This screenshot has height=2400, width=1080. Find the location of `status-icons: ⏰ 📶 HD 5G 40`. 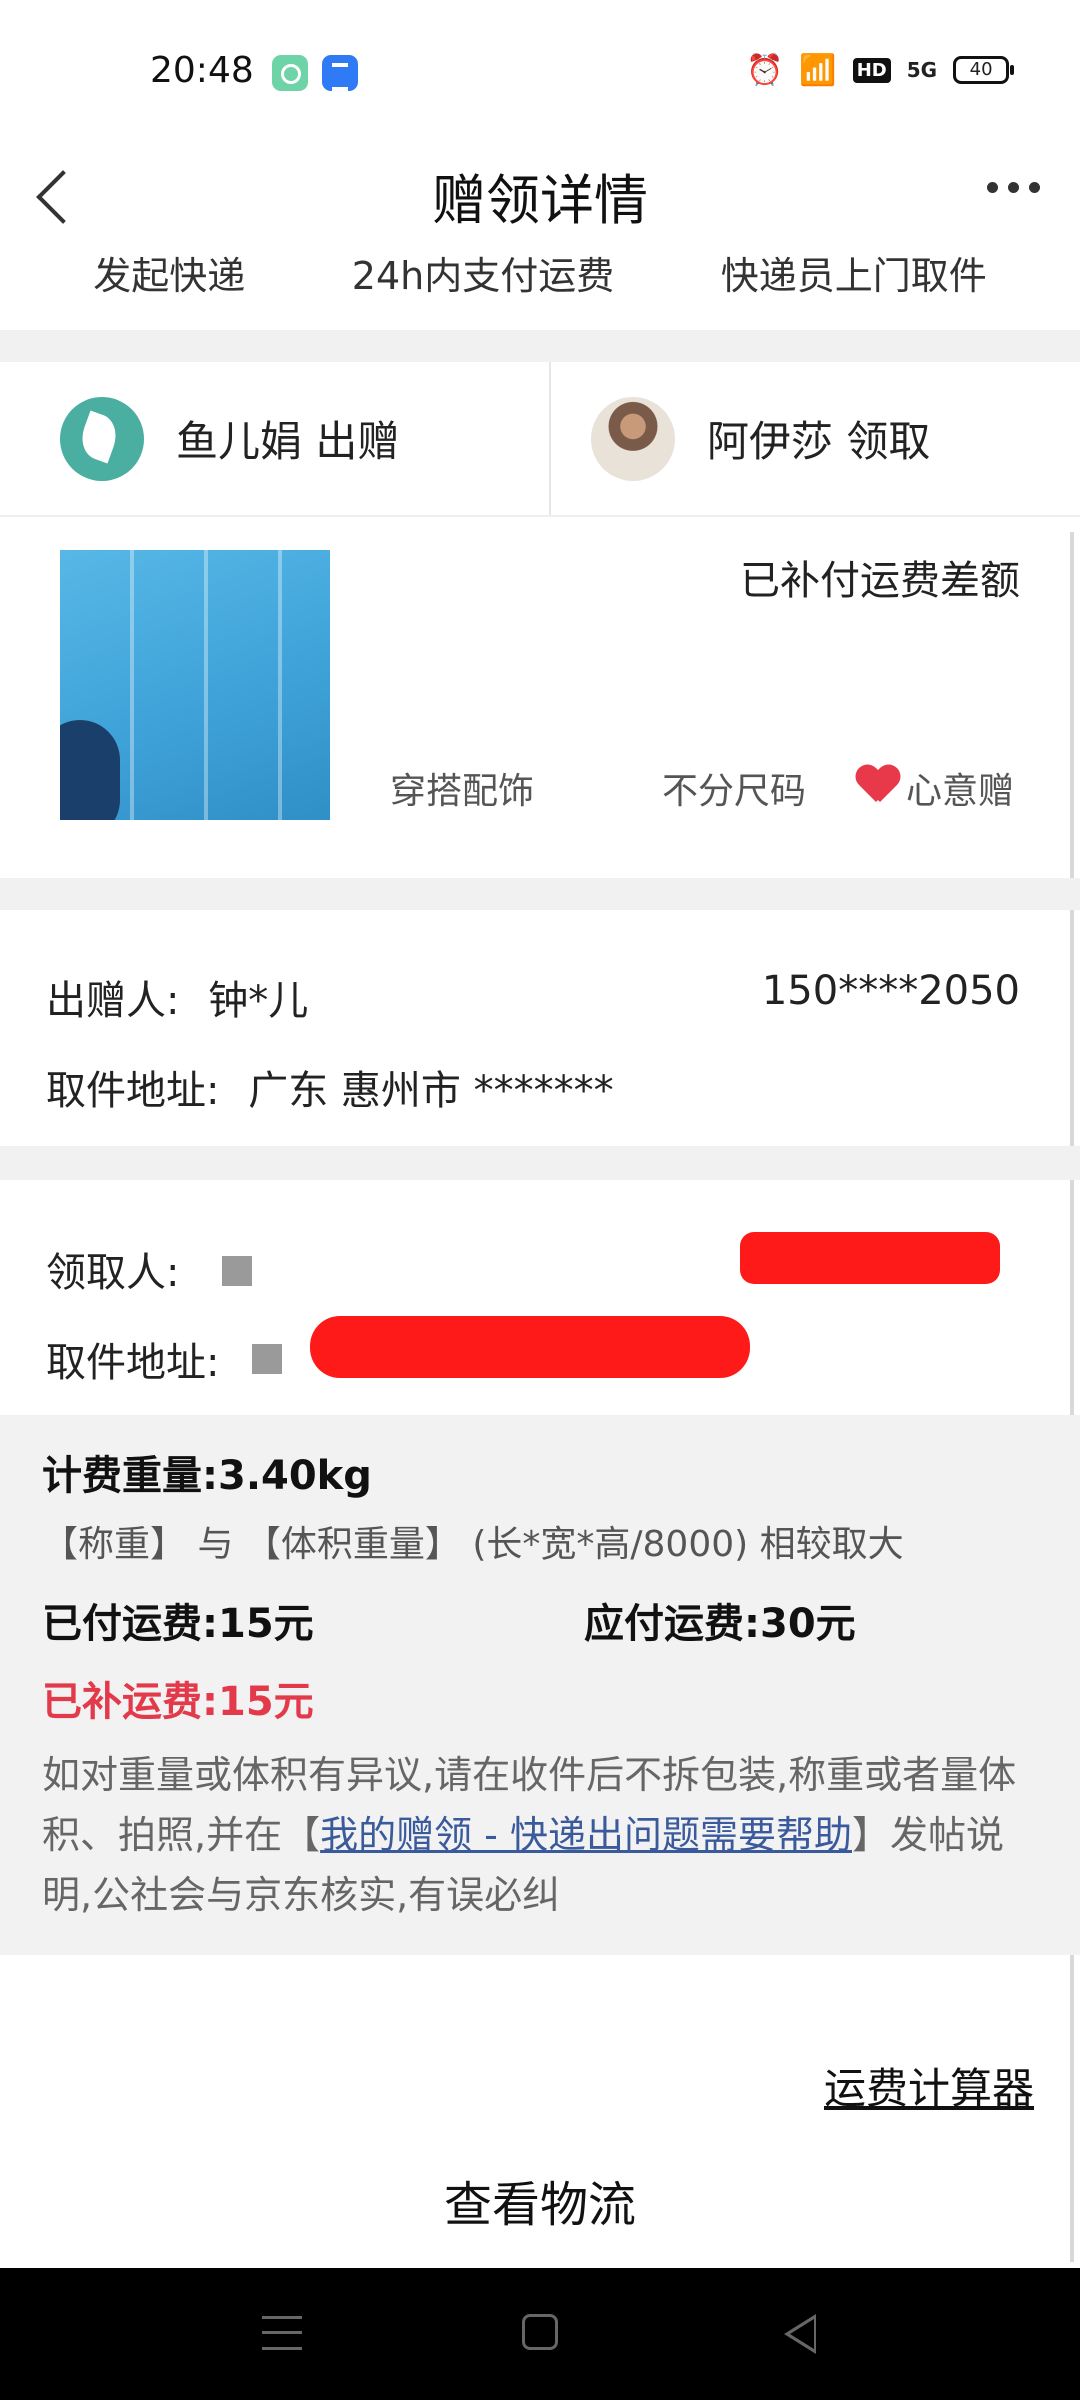

status-icons: ⏰ 📶 HD 5G 40 is located at coordinates (872, 70).